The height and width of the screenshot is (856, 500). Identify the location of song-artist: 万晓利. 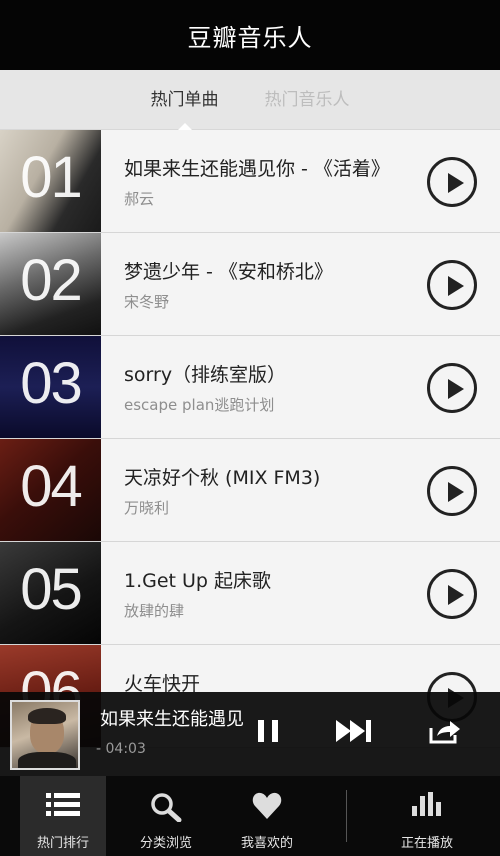
(147, 508).